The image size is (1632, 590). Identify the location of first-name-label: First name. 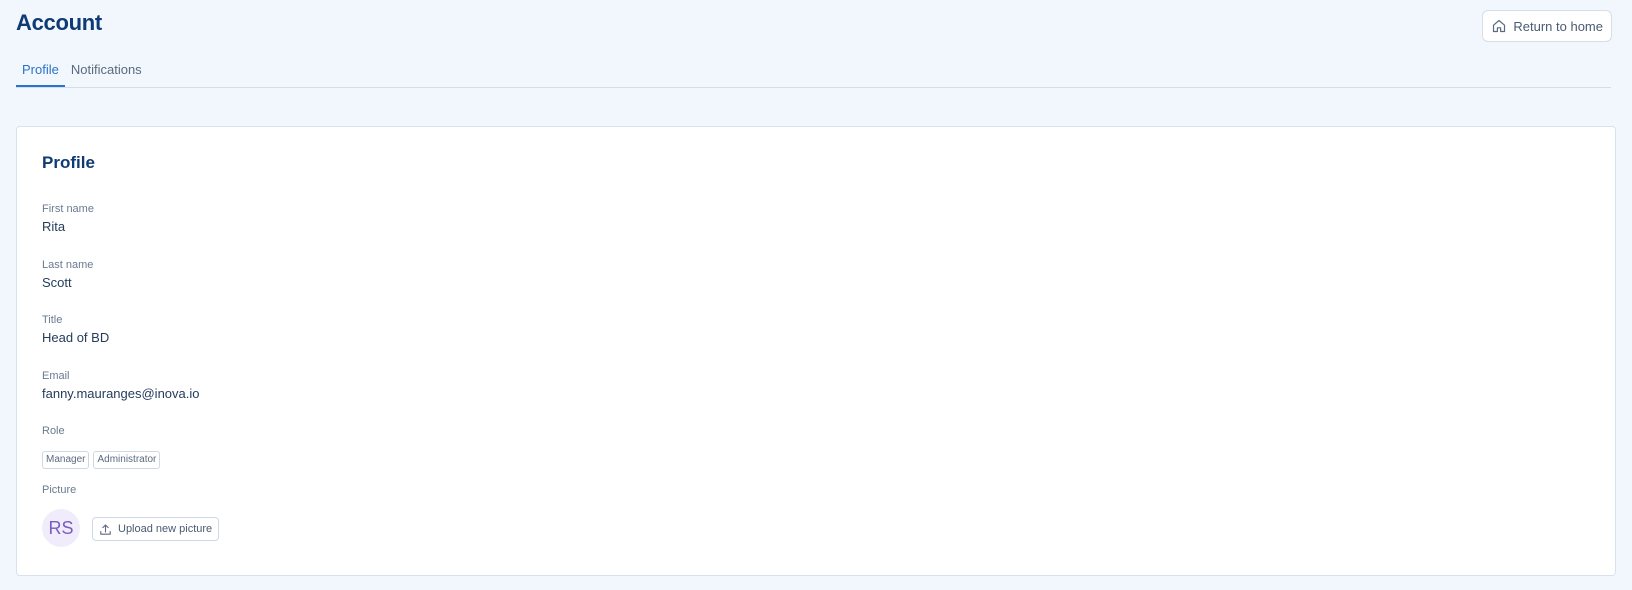
(68, 209).